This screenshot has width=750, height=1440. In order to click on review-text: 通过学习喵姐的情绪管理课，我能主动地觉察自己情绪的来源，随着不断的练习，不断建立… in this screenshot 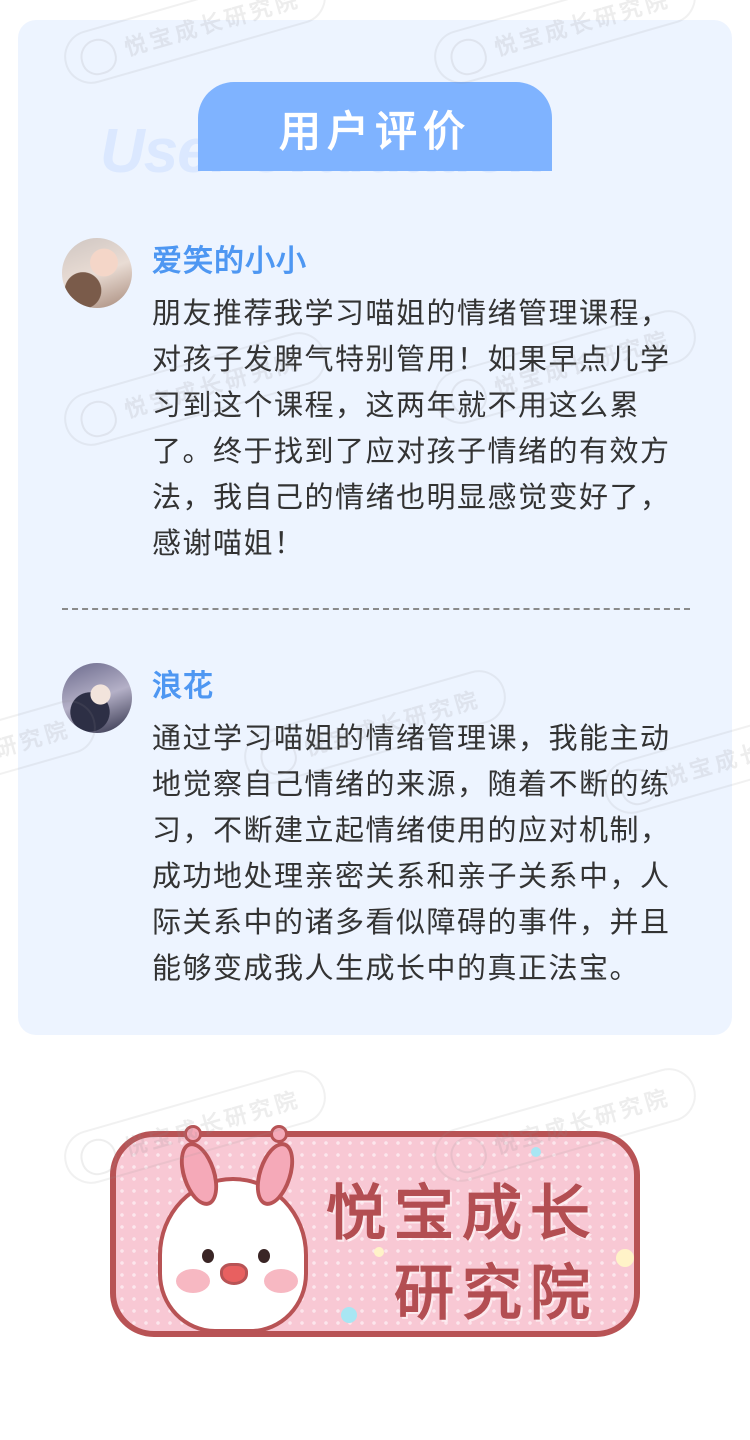, I will do `click(411, 853)`.